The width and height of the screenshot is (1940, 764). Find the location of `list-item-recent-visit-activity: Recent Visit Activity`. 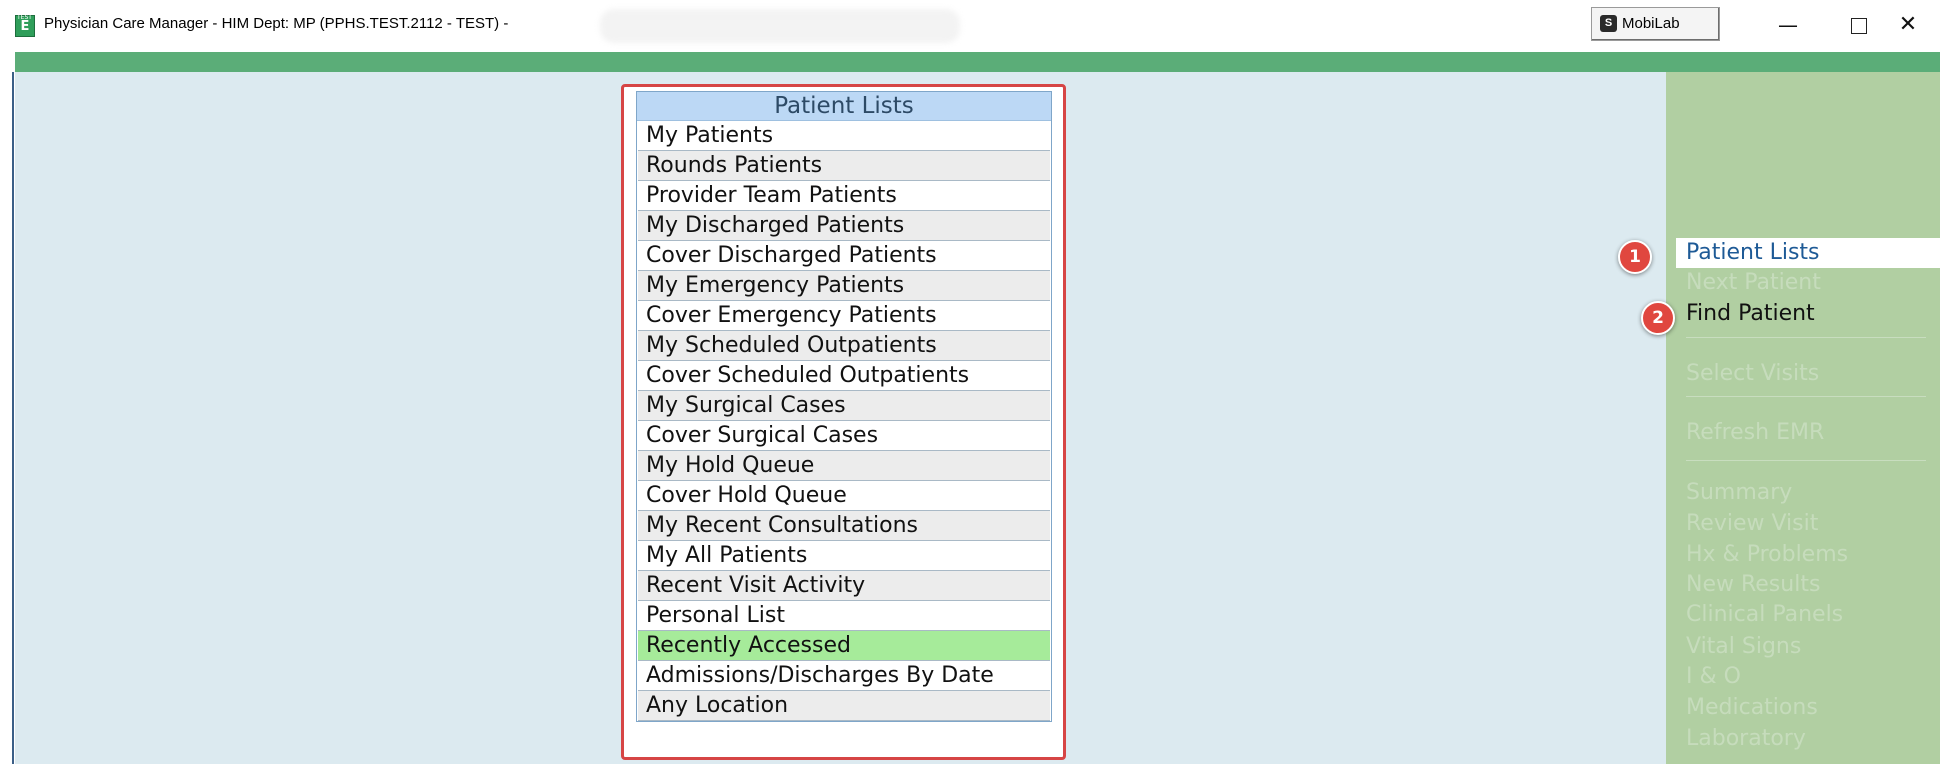

list-item-recent-visit-activity: Recent Visit Activity is located at coordinates (844, 586).